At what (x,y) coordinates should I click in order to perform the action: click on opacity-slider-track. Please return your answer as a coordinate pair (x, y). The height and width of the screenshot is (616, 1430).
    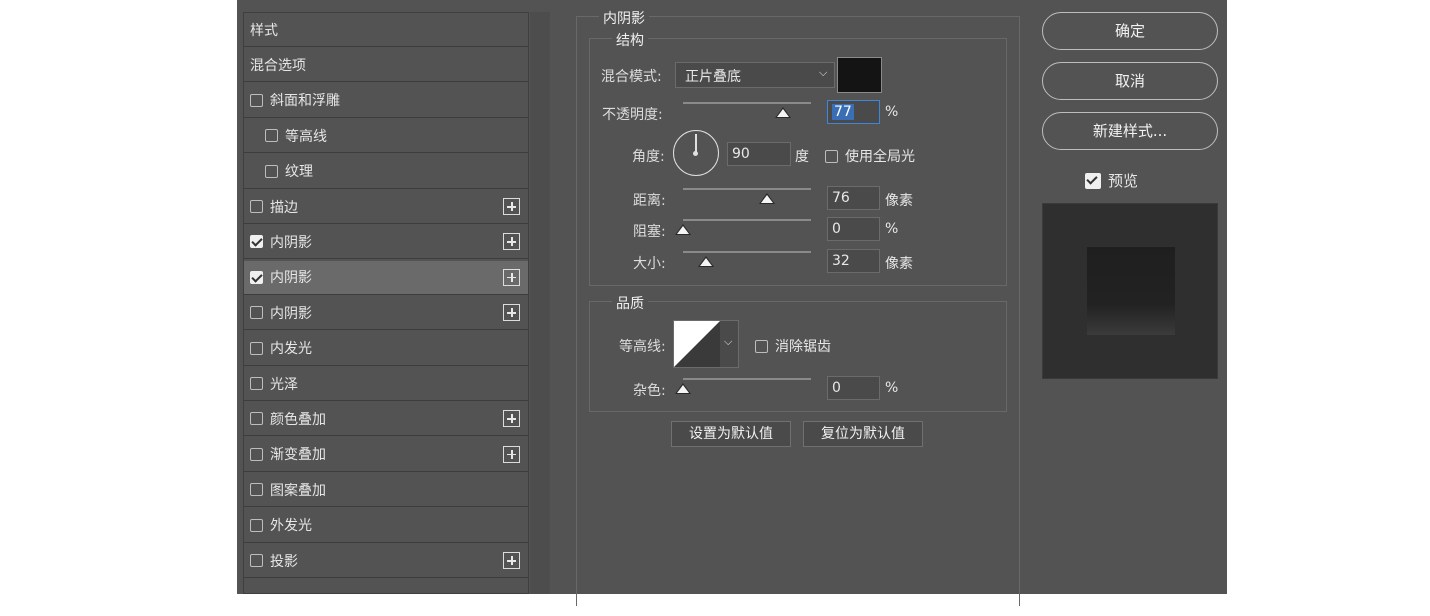
    Looking at the image, I should click on (747, 103).